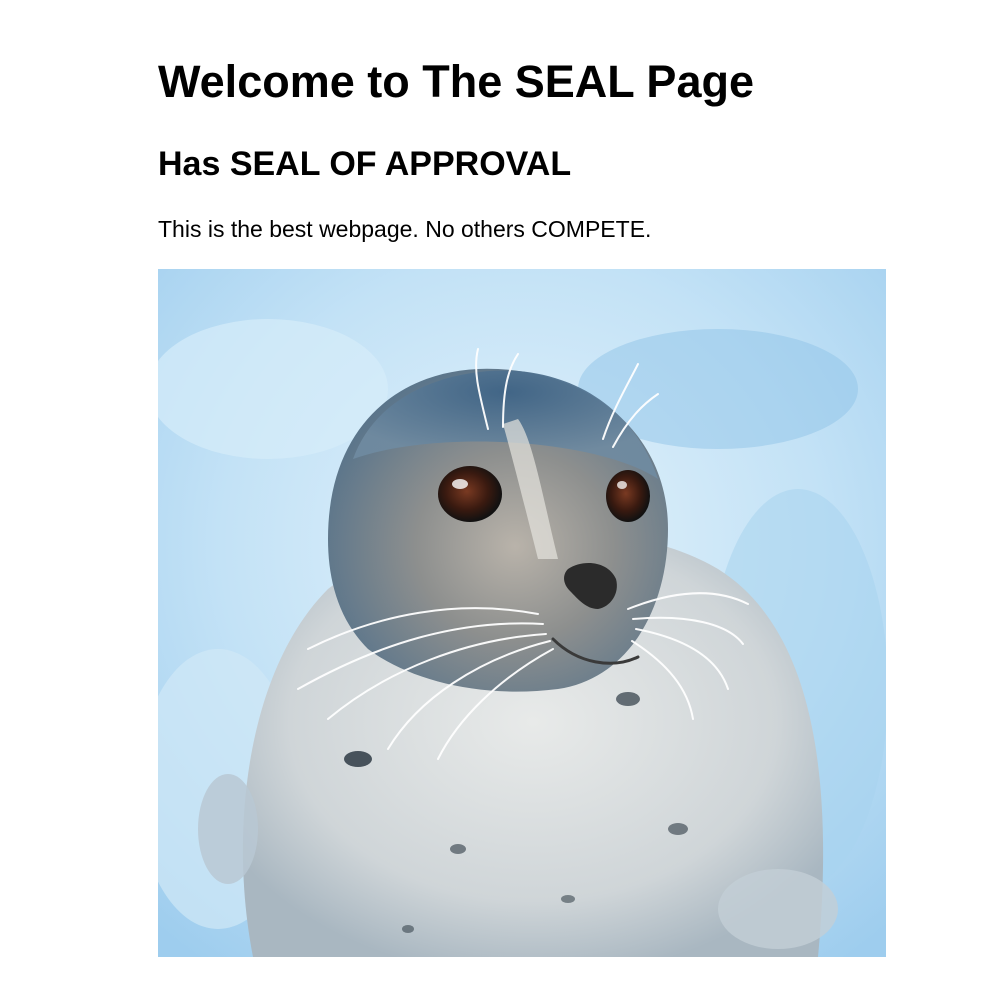  What do you see at coordinates (365, 164) in the screenshot?
I see `page-subtitle: Has SEAL OF APPROVAL` at bounding box center [365, 164].